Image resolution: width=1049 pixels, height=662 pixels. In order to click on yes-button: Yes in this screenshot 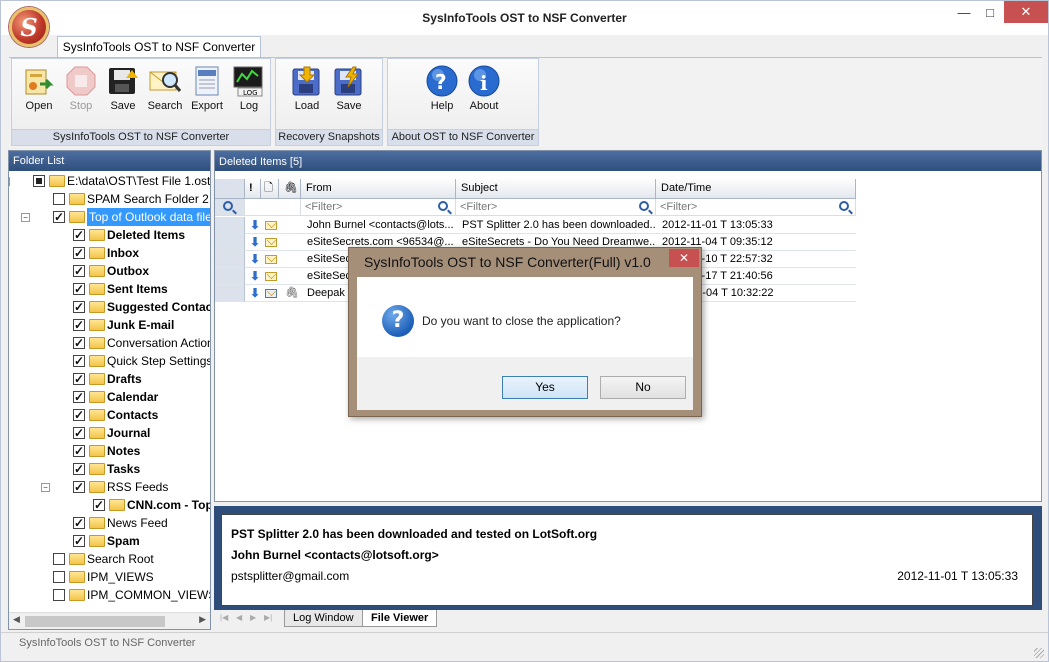, I will do `click(545, 387)`.